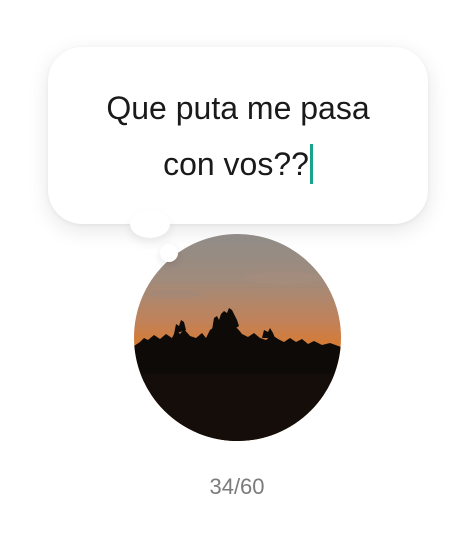 The image size is (474, 533). Describe the element at coordinates (169, 253) in the screenshot. I see `bubble-tail-small` at that location.